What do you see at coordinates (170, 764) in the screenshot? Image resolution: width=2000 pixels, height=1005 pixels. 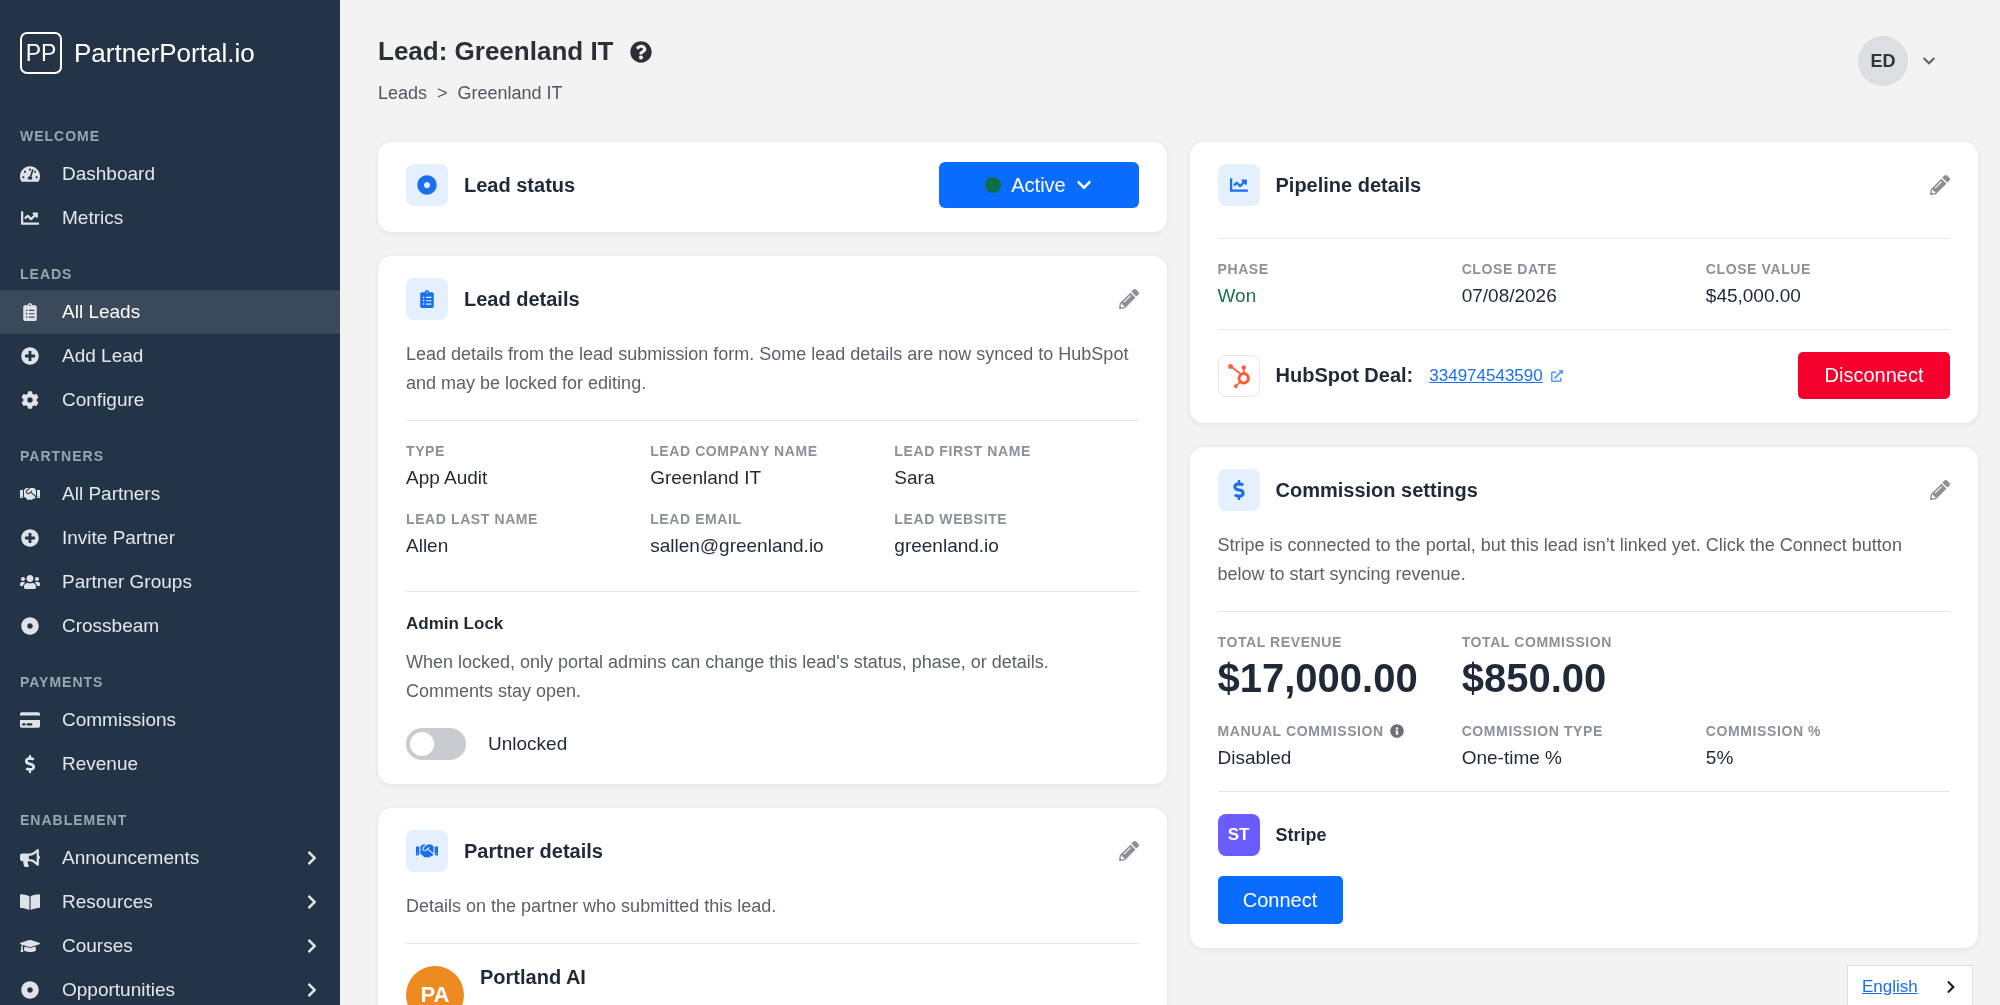 I see `nav-item: Revenue` at bounding box center [170, 764].